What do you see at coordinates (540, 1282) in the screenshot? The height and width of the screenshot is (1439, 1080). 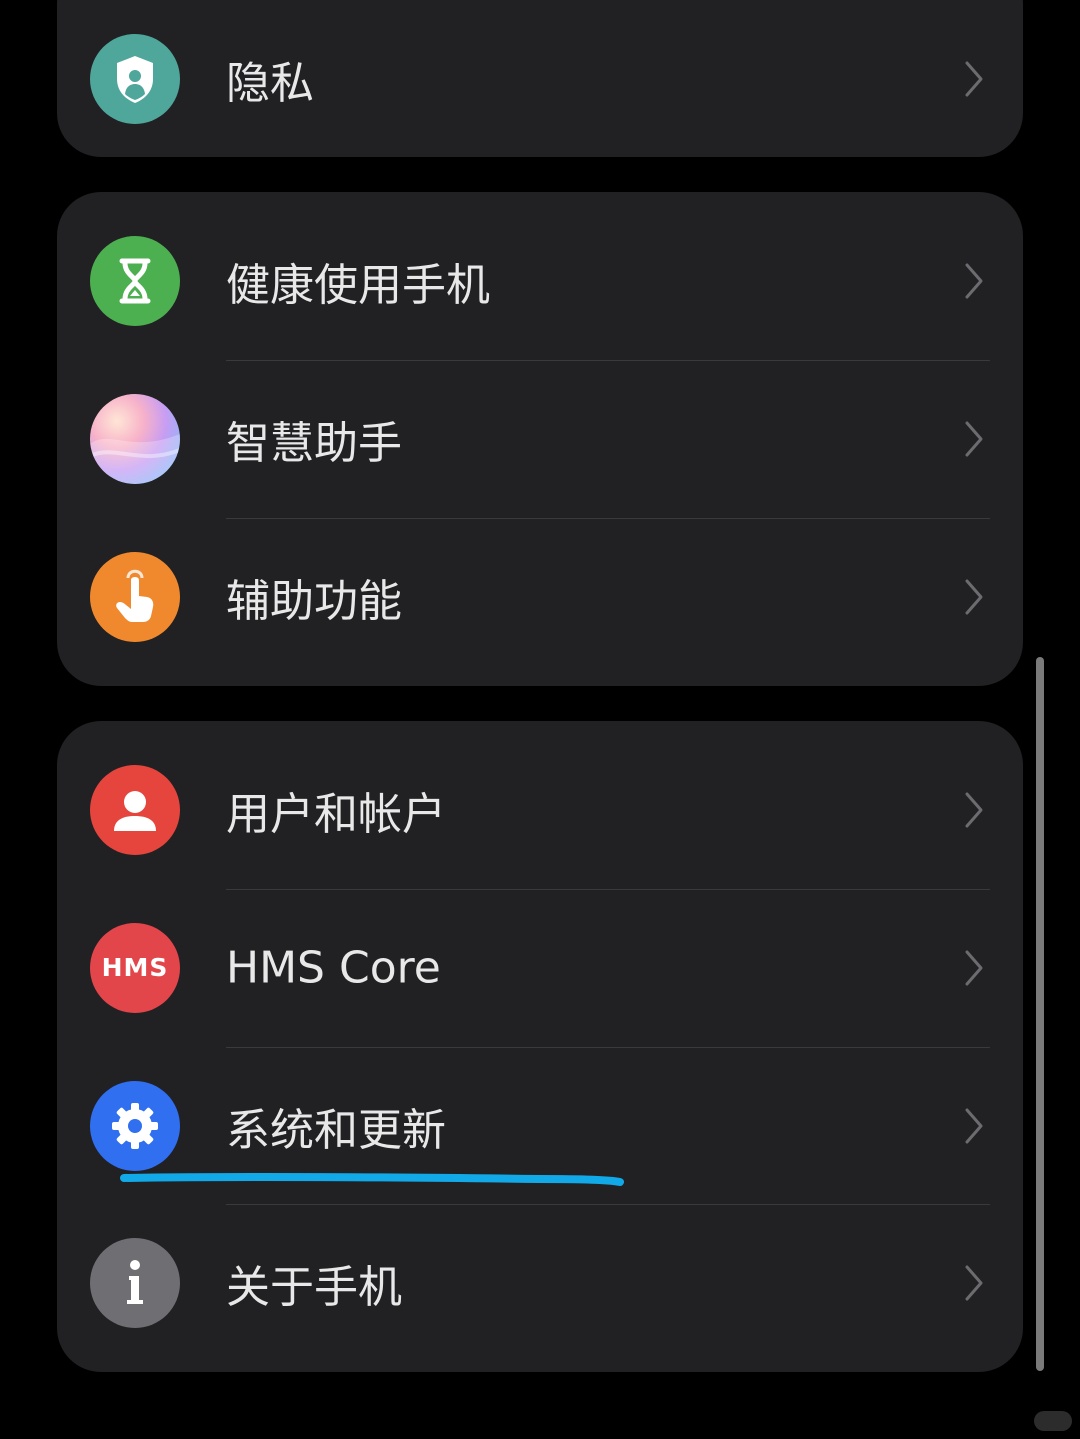 I see `settings-item-about-phone: 关于手机` at bounding box center [540, 1282].